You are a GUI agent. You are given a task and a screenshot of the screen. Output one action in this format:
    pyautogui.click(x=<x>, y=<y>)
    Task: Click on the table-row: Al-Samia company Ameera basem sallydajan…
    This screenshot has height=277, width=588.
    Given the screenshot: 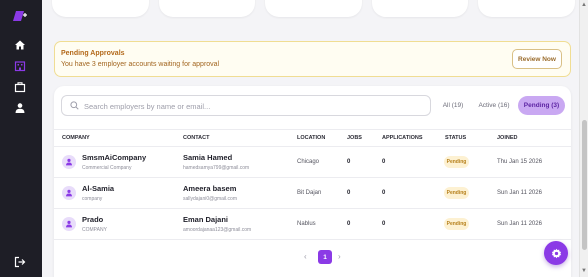 What is the action you would take?
    pyautogui.click(x=312, y=193)
    